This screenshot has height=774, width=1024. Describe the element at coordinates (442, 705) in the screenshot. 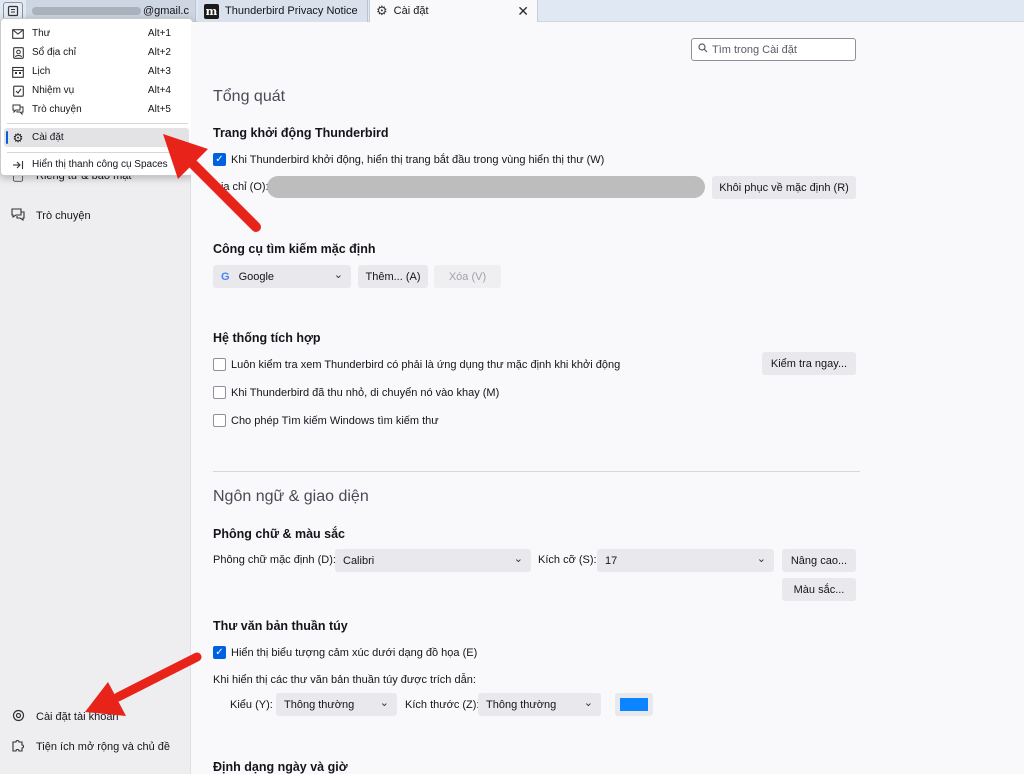

I see `quote-size-label: Kích thước (Z):` at that location.